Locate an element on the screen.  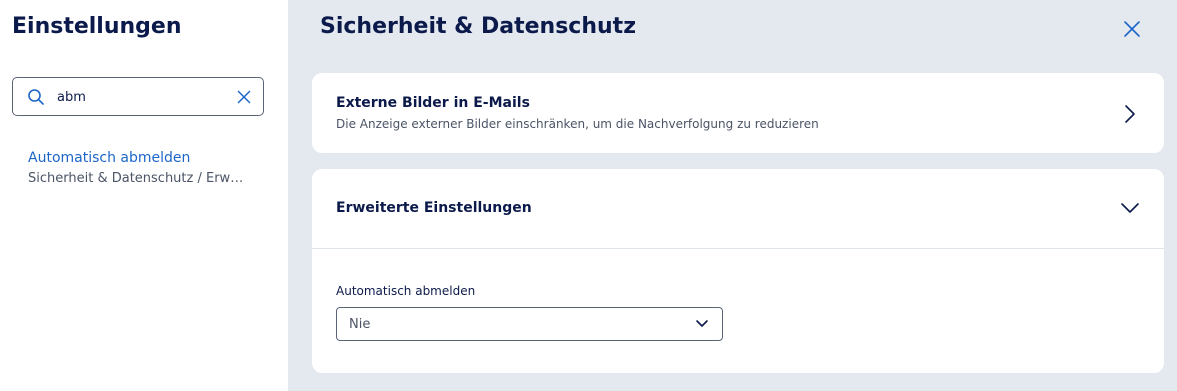
search-icon is located at coordinates (36, 97).